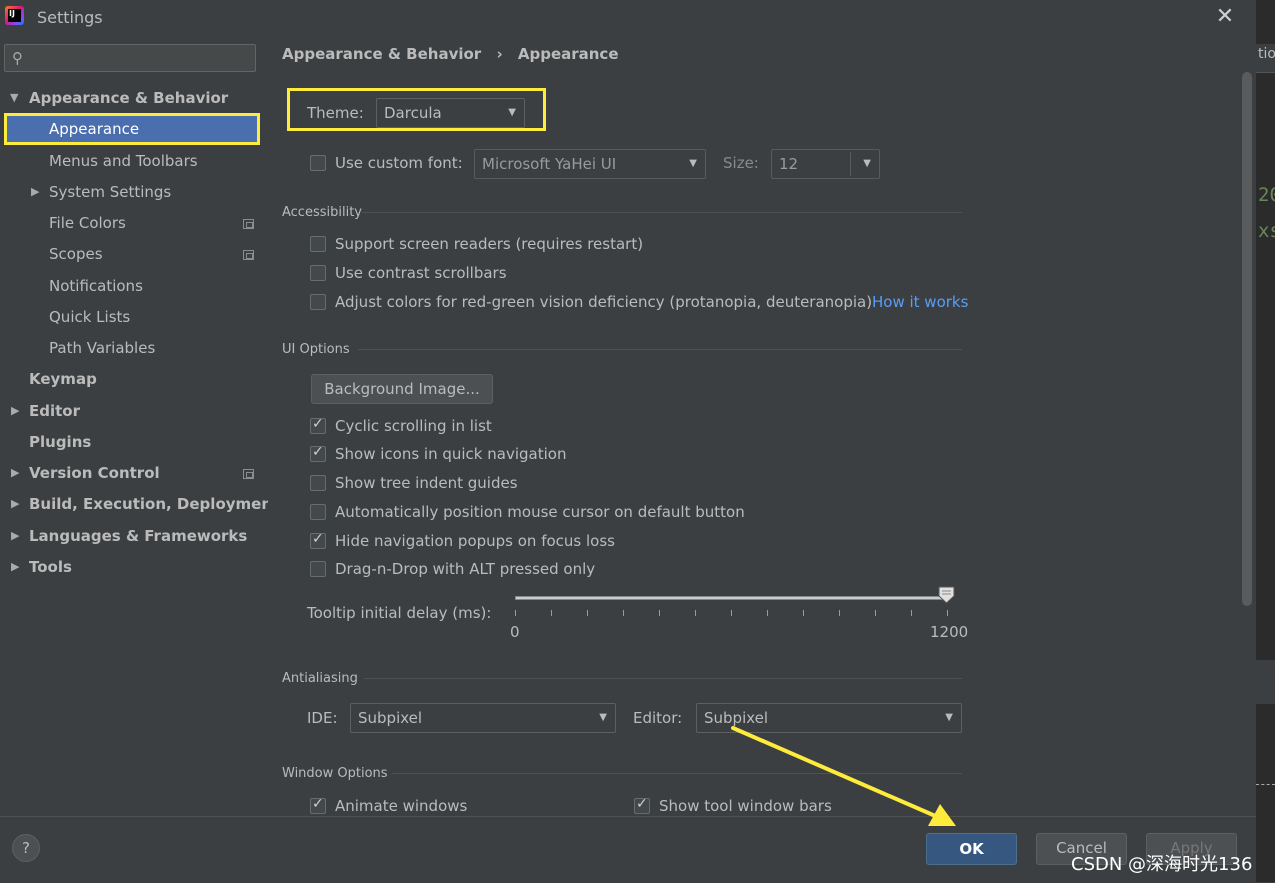 The width and height of the screenshot is (1275, 883). I want to click on font-size-value: 12, so click(789, 164).